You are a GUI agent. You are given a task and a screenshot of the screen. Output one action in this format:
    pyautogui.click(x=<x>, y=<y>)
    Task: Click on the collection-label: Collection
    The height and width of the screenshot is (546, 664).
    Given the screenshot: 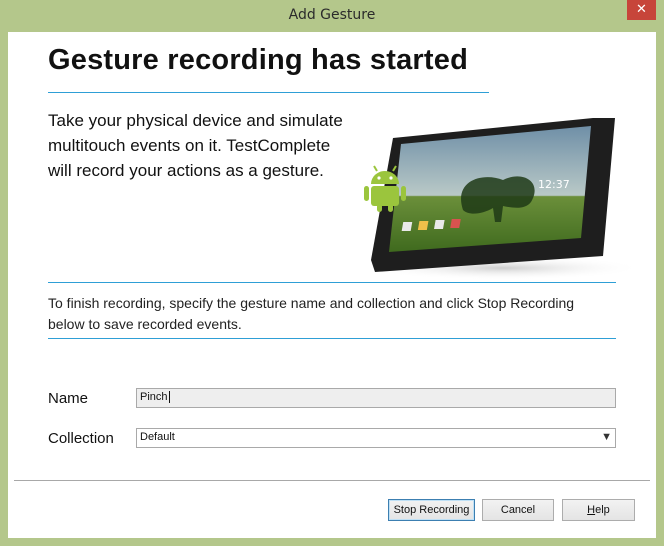 What is the action you would take?
    pyautogui.click(x=81, y=438)
    